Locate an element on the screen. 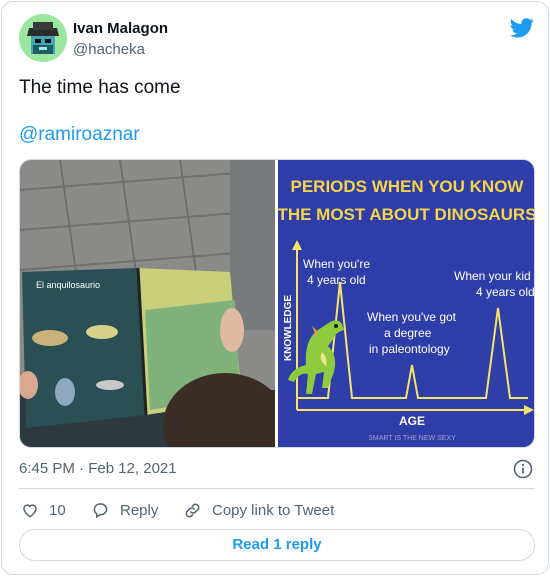 The width and height of the screenshot is (550, 576). meme-title-line1: PERIODS WHEN YOU KNOW is located at coordinates (408, 186).